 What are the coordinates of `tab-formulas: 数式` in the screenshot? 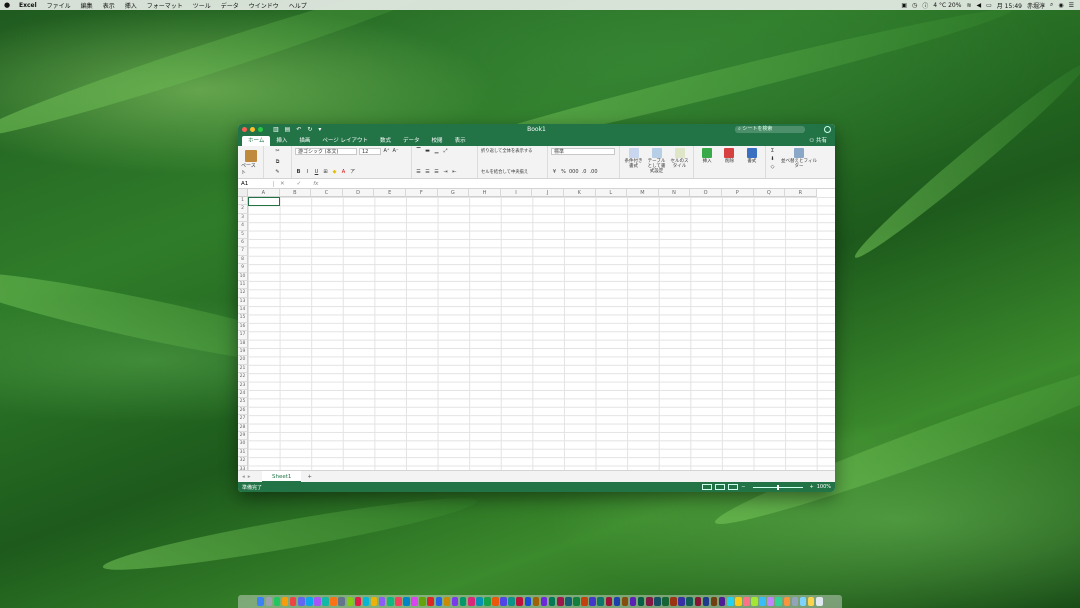 It's located at (385, 141).